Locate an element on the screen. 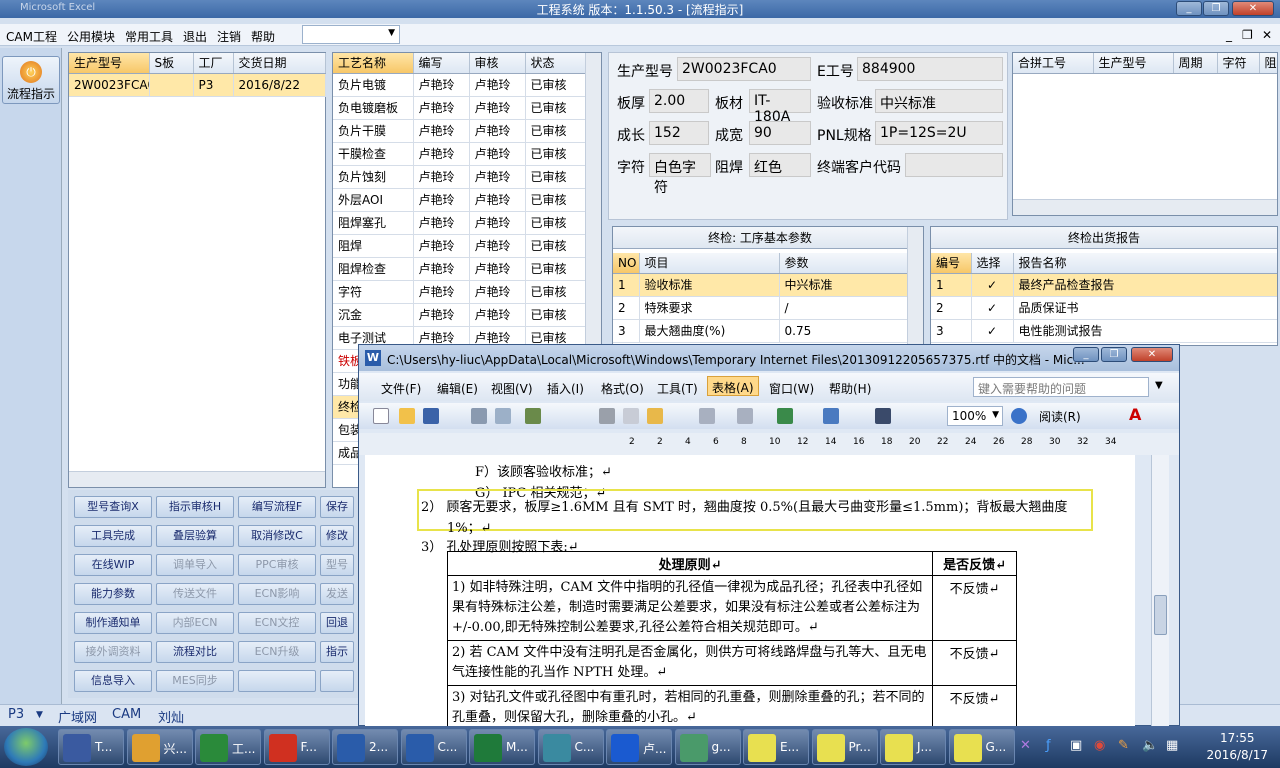 The height and width of the screenshot is (768, 1280). mdi-restore-icon: ❐ is located at coordinates (1247, 35).